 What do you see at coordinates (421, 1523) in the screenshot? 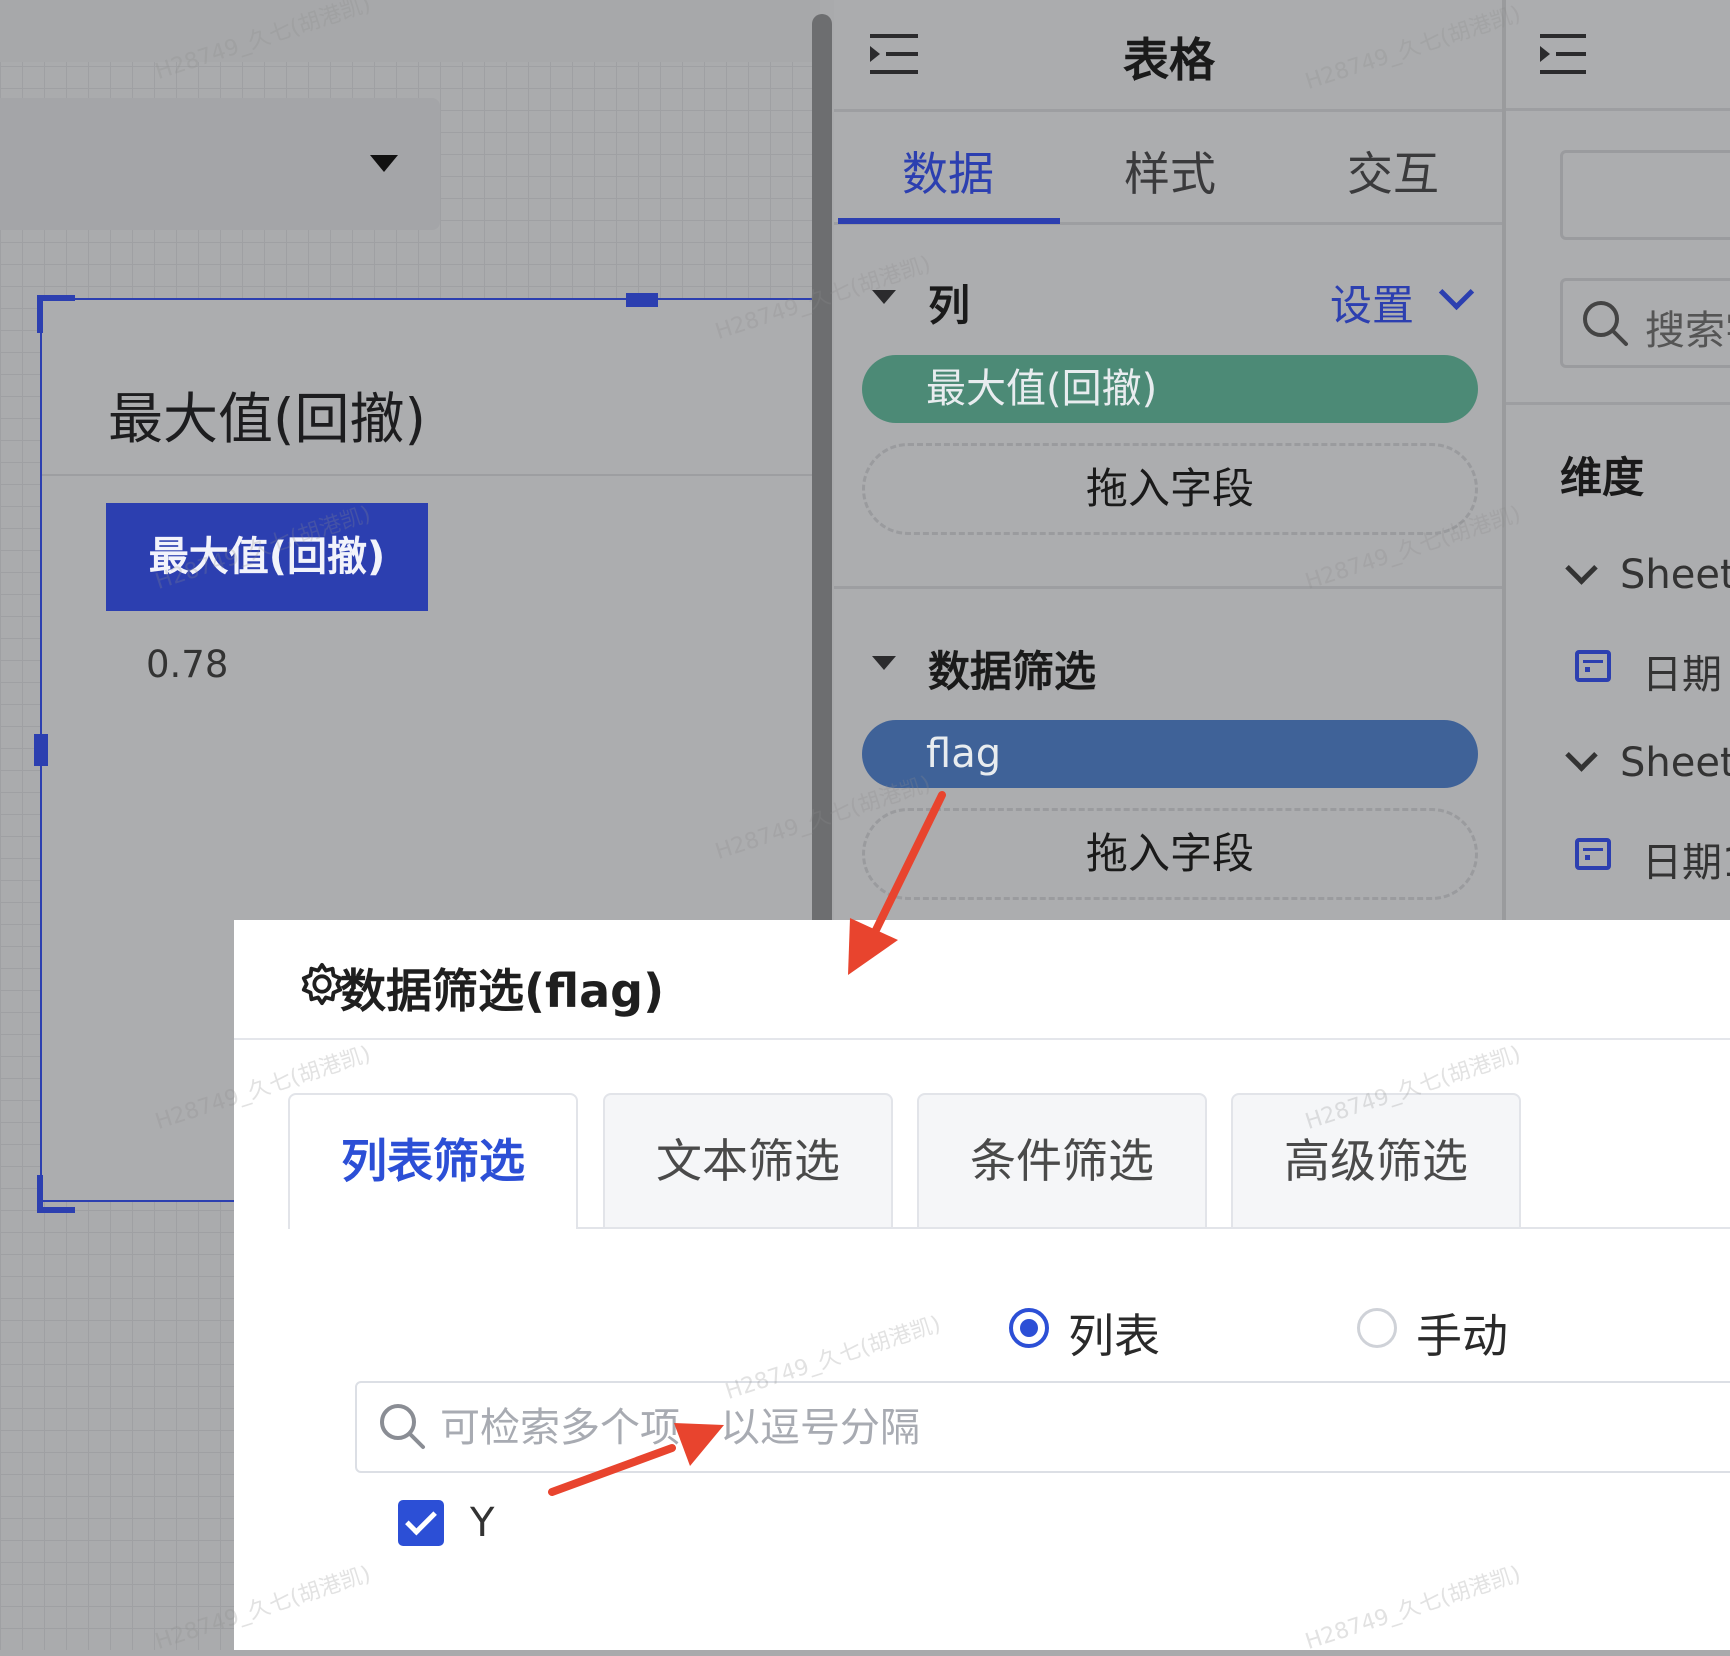
I see `value-checkbox` at bounding box center [421, 1523].